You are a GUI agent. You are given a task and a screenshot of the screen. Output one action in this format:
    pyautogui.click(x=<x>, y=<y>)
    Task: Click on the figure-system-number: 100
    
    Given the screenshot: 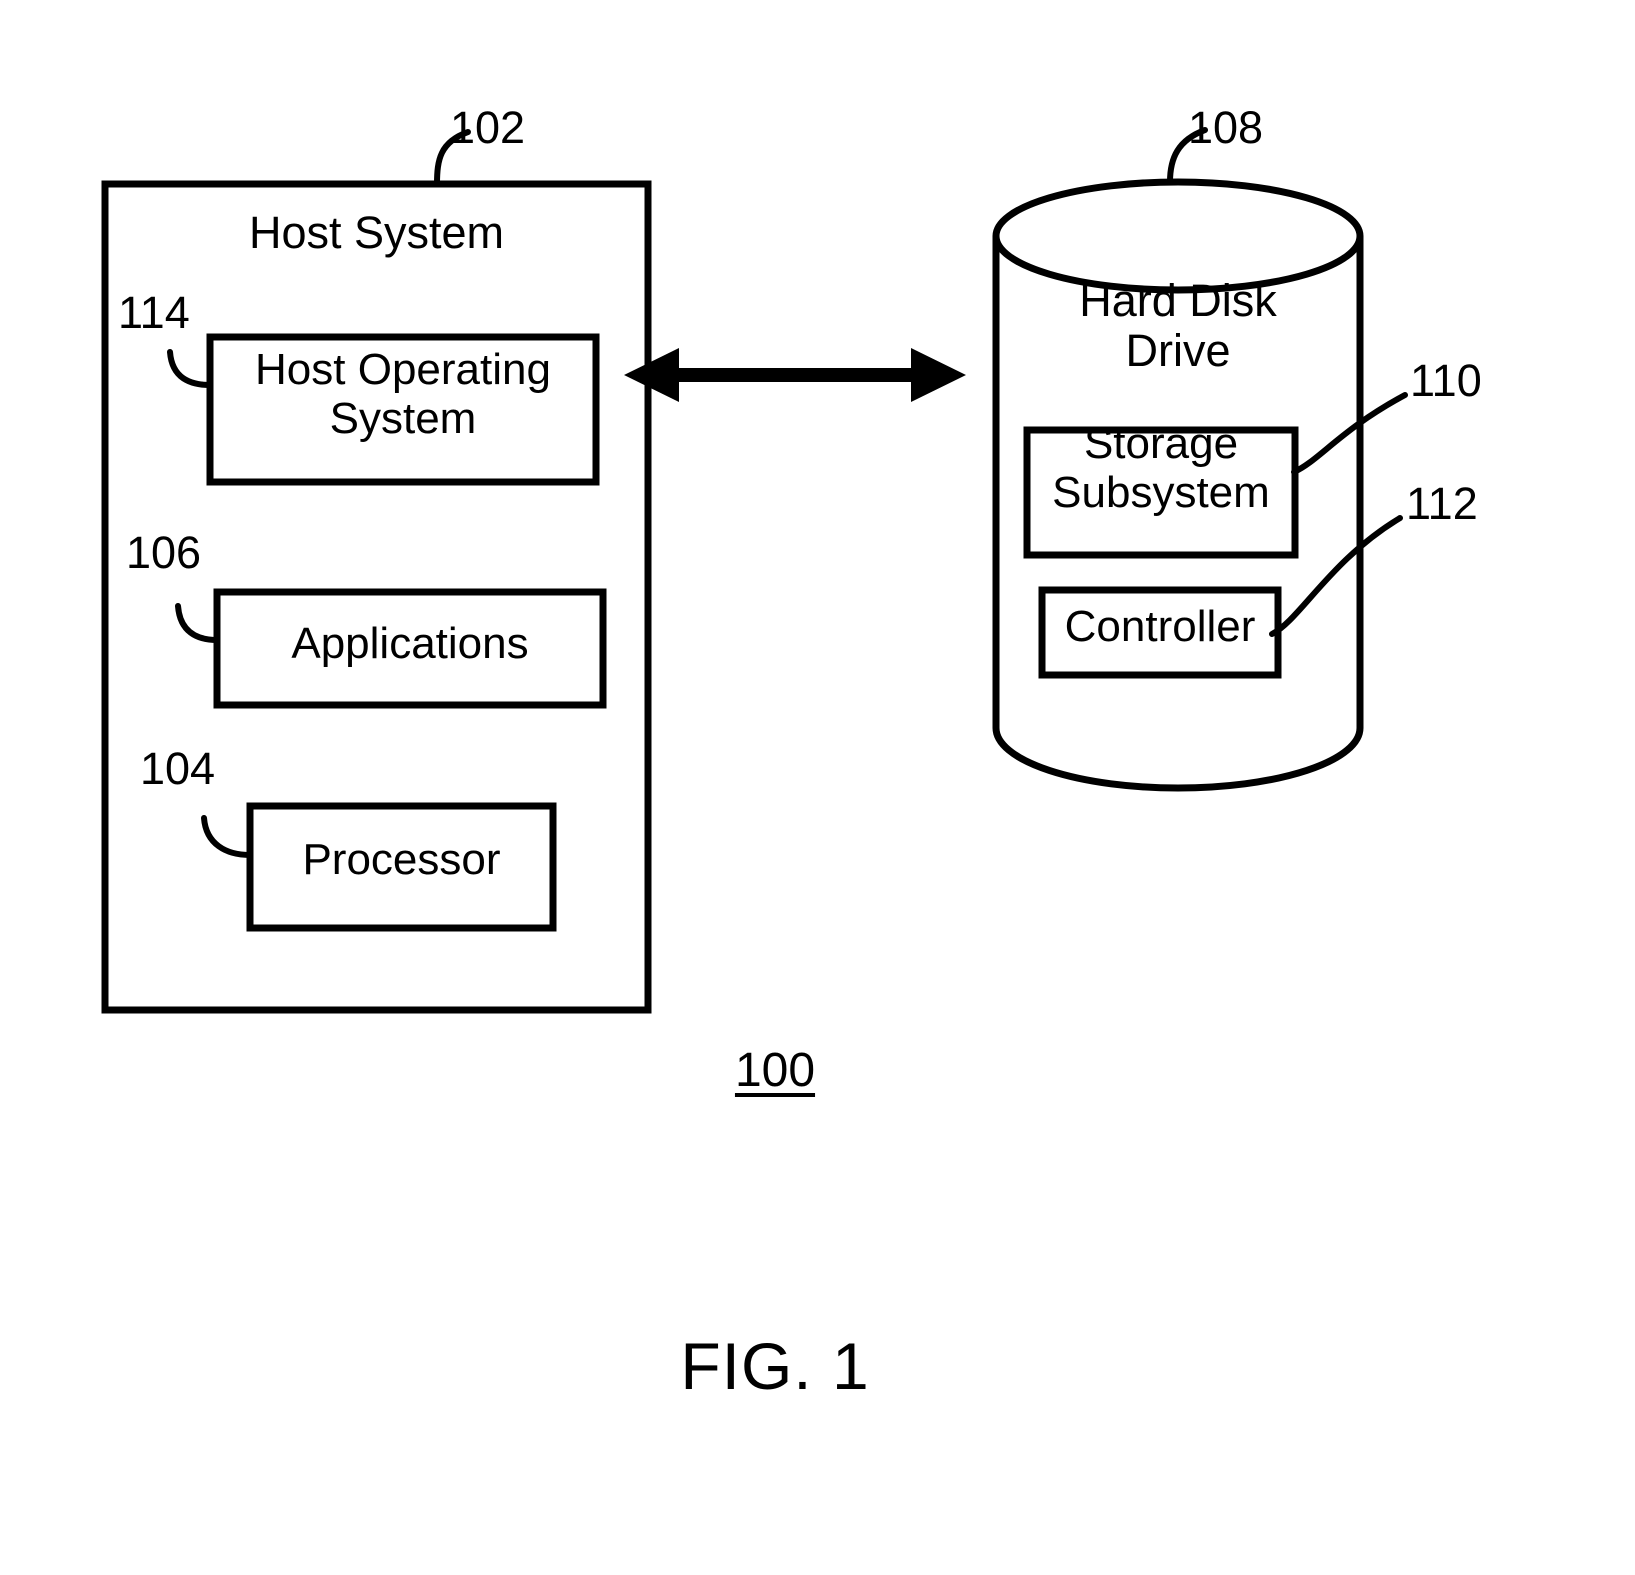 What is the action you would take?
    pyautogui.click(x=775, y=1070)
    